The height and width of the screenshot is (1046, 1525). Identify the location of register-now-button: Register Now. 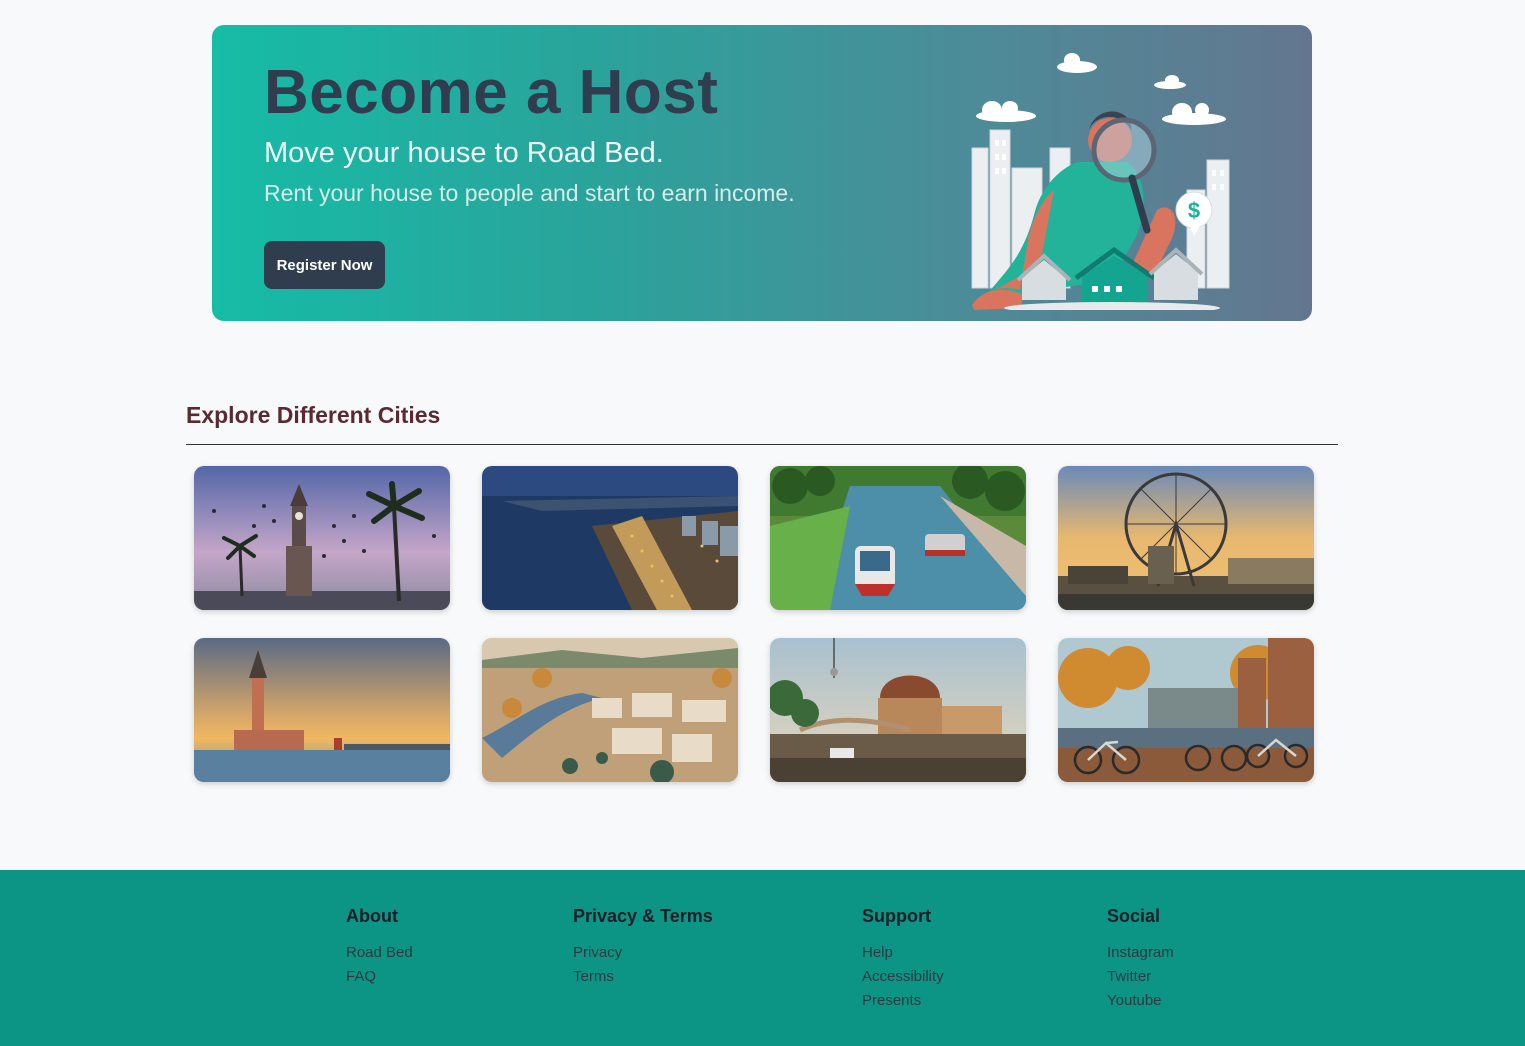
(324, 265).